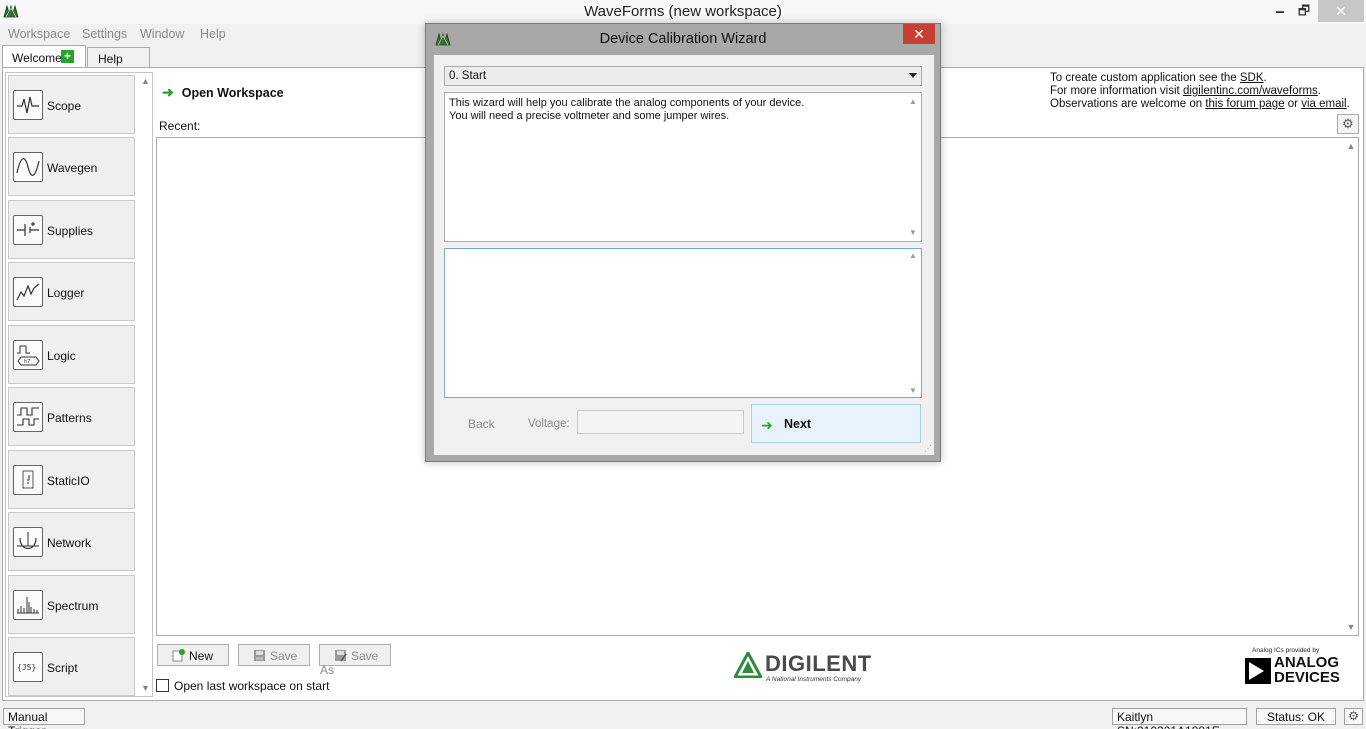 This screenshot has width=1366, height=729. What do you see at coordinates (178, 655) in the screenshot?
I see `new-document-icon` at bounding box center [178, 655].